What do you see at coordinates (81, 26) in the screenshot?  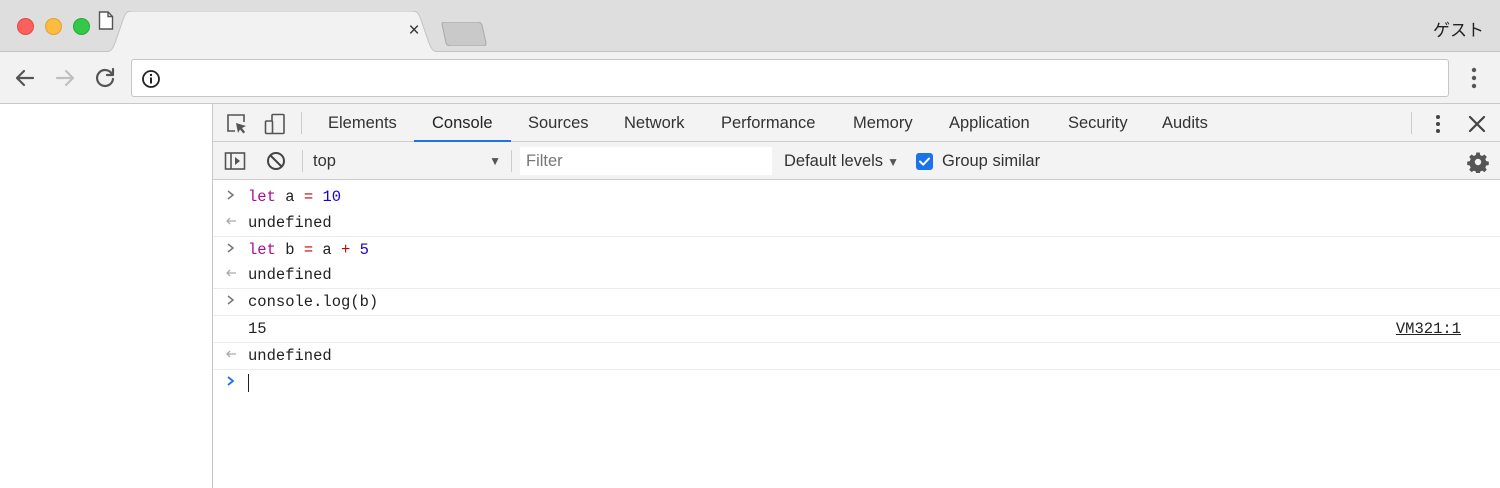 I see `zoom-window-button` at bounding box center [81, 26].